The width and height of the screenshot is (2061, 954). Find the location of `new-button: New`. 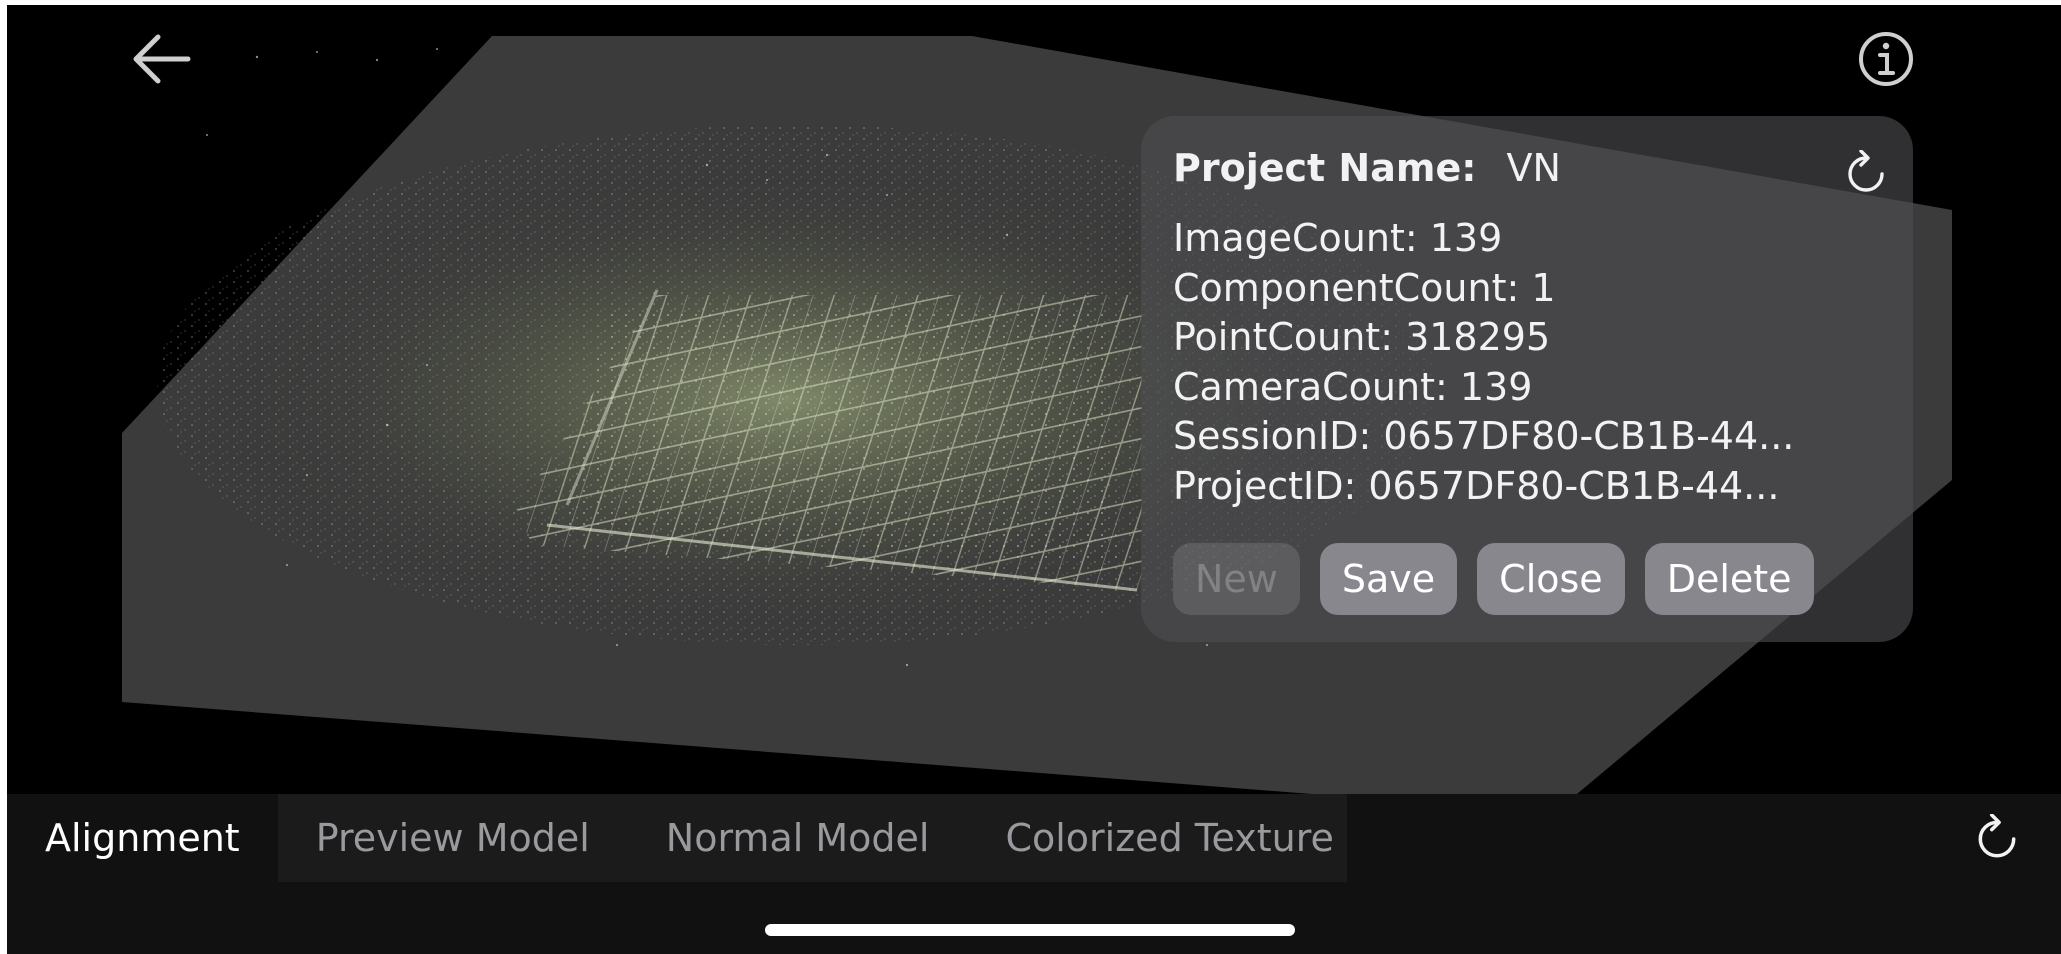

new-button: New is located at coordinates (1236, 579).